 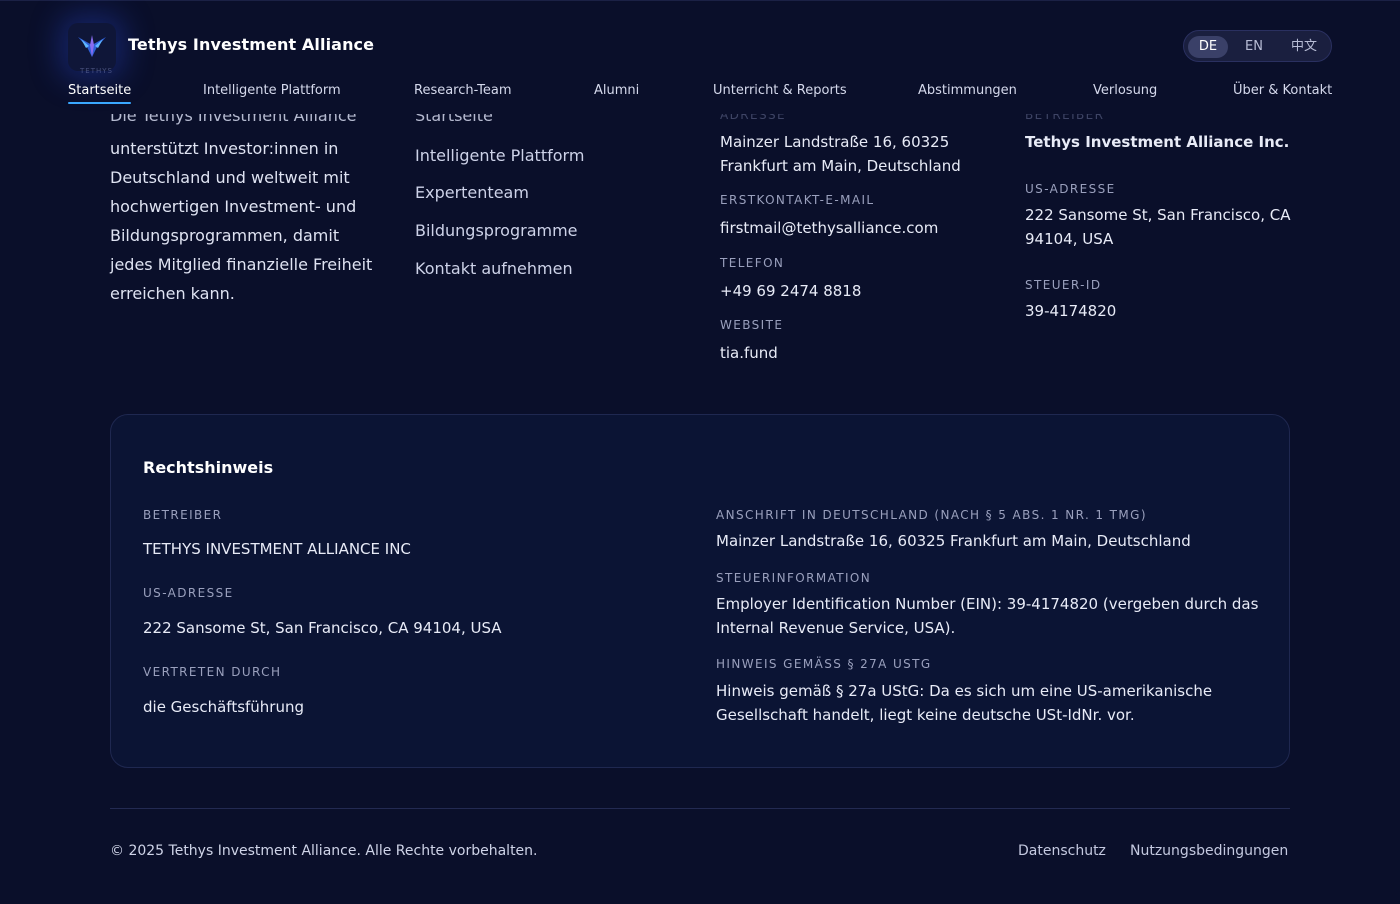 I want to click on nav-intelligente-plattform: Intelligente Plattform, so click(x=272, y=90).